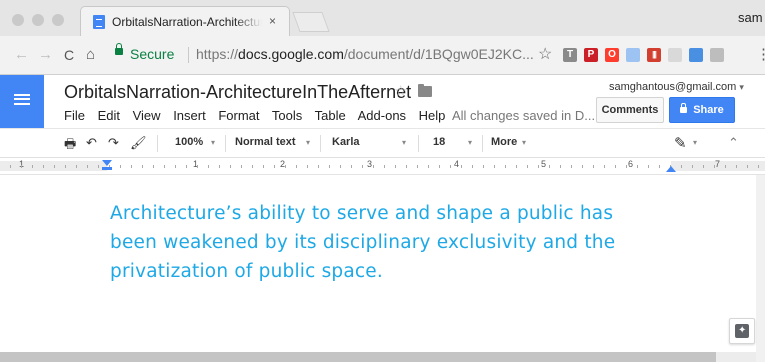 The height and width of the screenshot is (362, 765). Describe the element at coordinates (717, 55) in the screenshot. I see `camera-extension-icon` at that location.